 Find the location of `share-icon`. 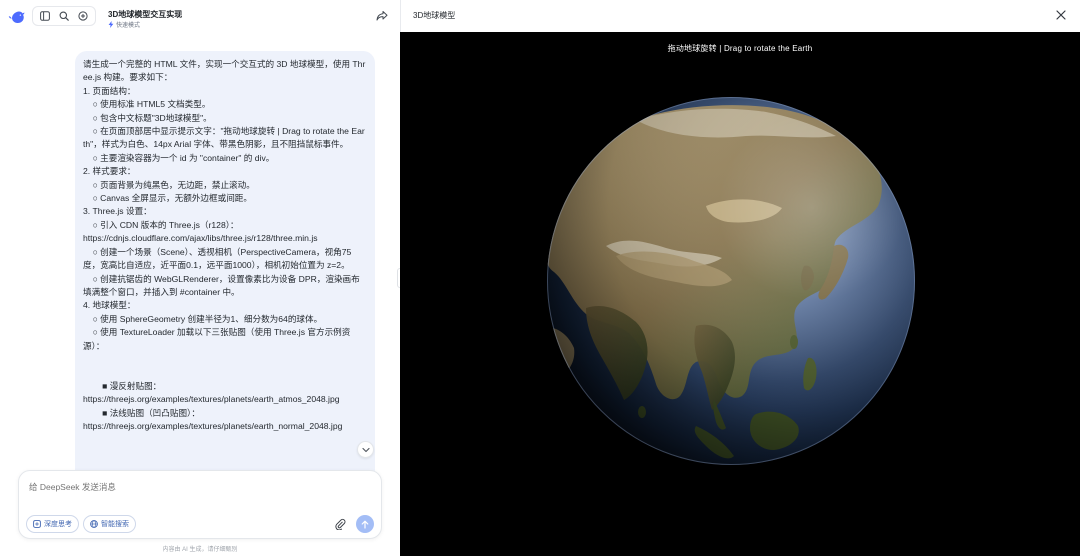

share-icon is located at coordinates (382, 16).